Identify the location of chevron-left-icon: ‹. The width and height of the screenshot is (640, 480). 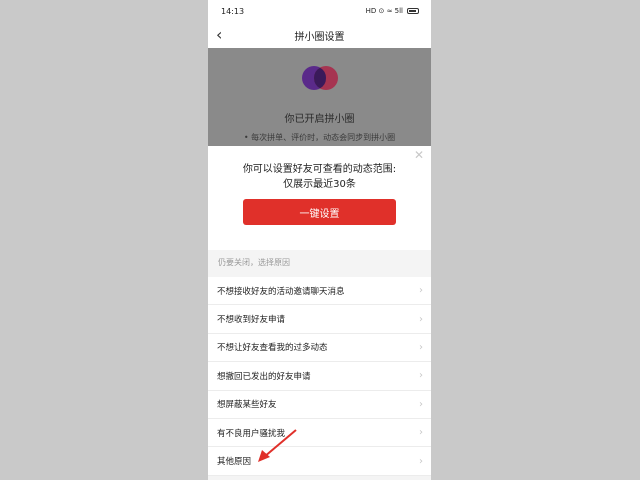
(219, 35).